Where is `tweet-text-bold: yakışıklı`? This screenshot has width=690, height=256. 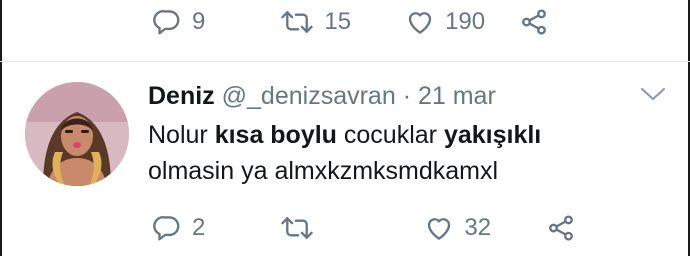
tweet-text-bold: yakışıklı is located at coordinates (492, 135).